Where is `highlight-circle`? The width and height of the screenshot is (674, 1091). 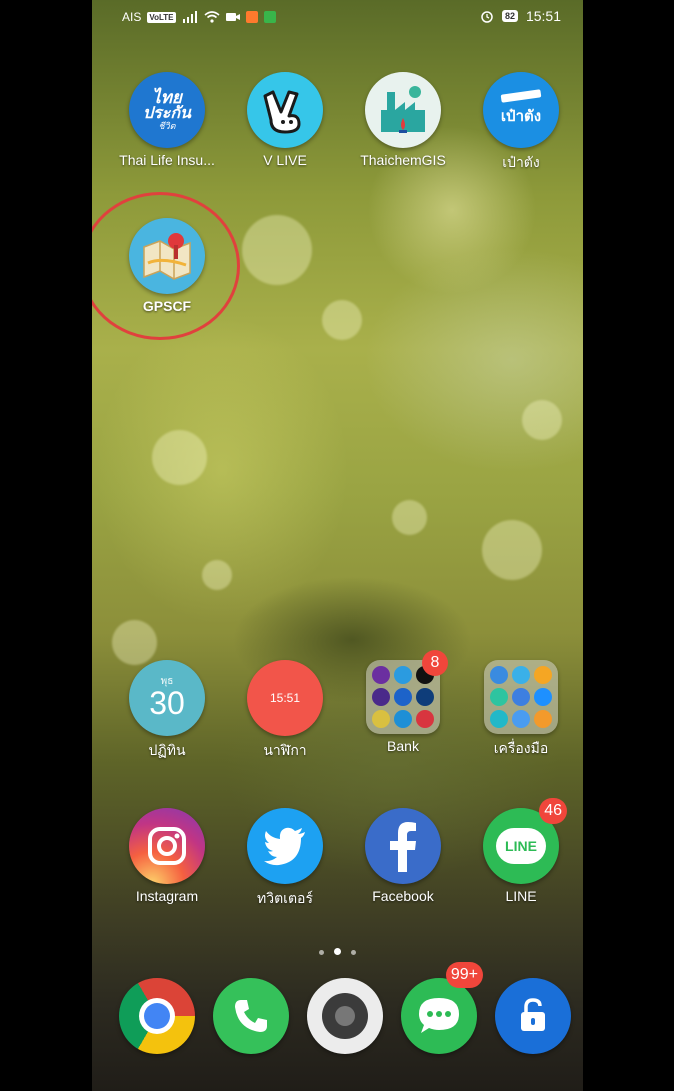 highlight-circle is located at coordinates (166, 266).